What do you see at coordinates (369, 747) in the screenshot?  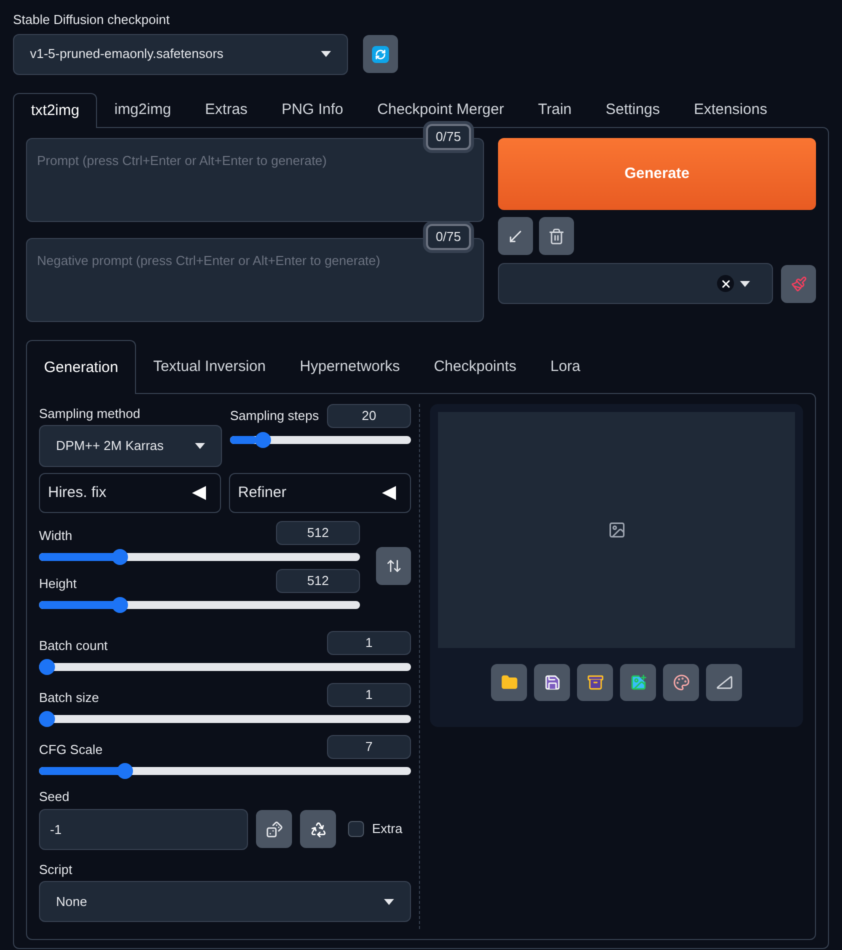 I see `number-field: 7` at bounding box center [369, 747].